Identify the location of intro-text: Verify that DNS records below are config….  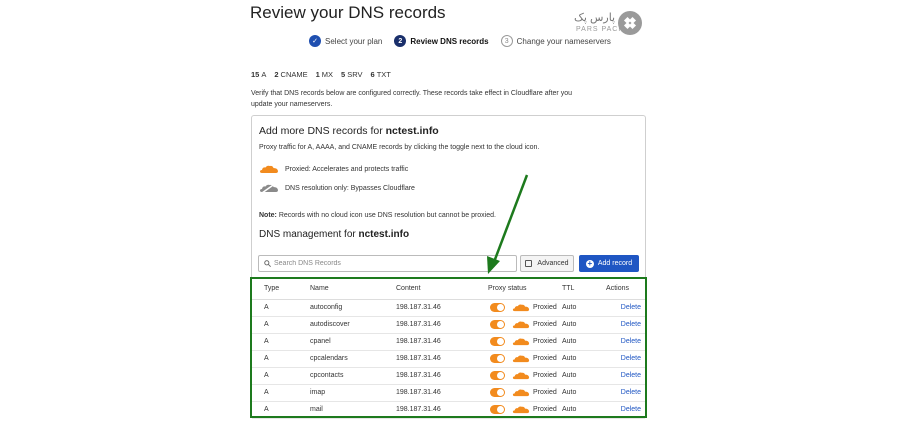
(411, 99).